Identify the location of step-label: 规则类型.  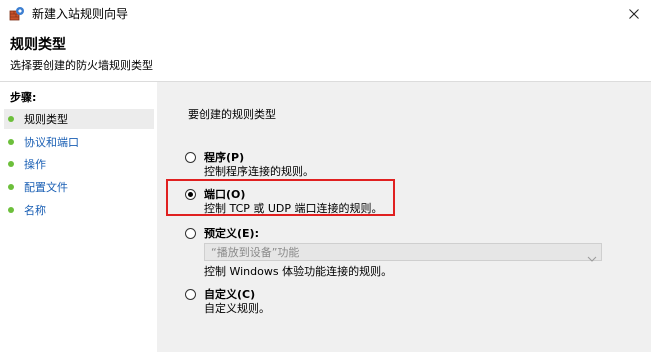
(46, 119).